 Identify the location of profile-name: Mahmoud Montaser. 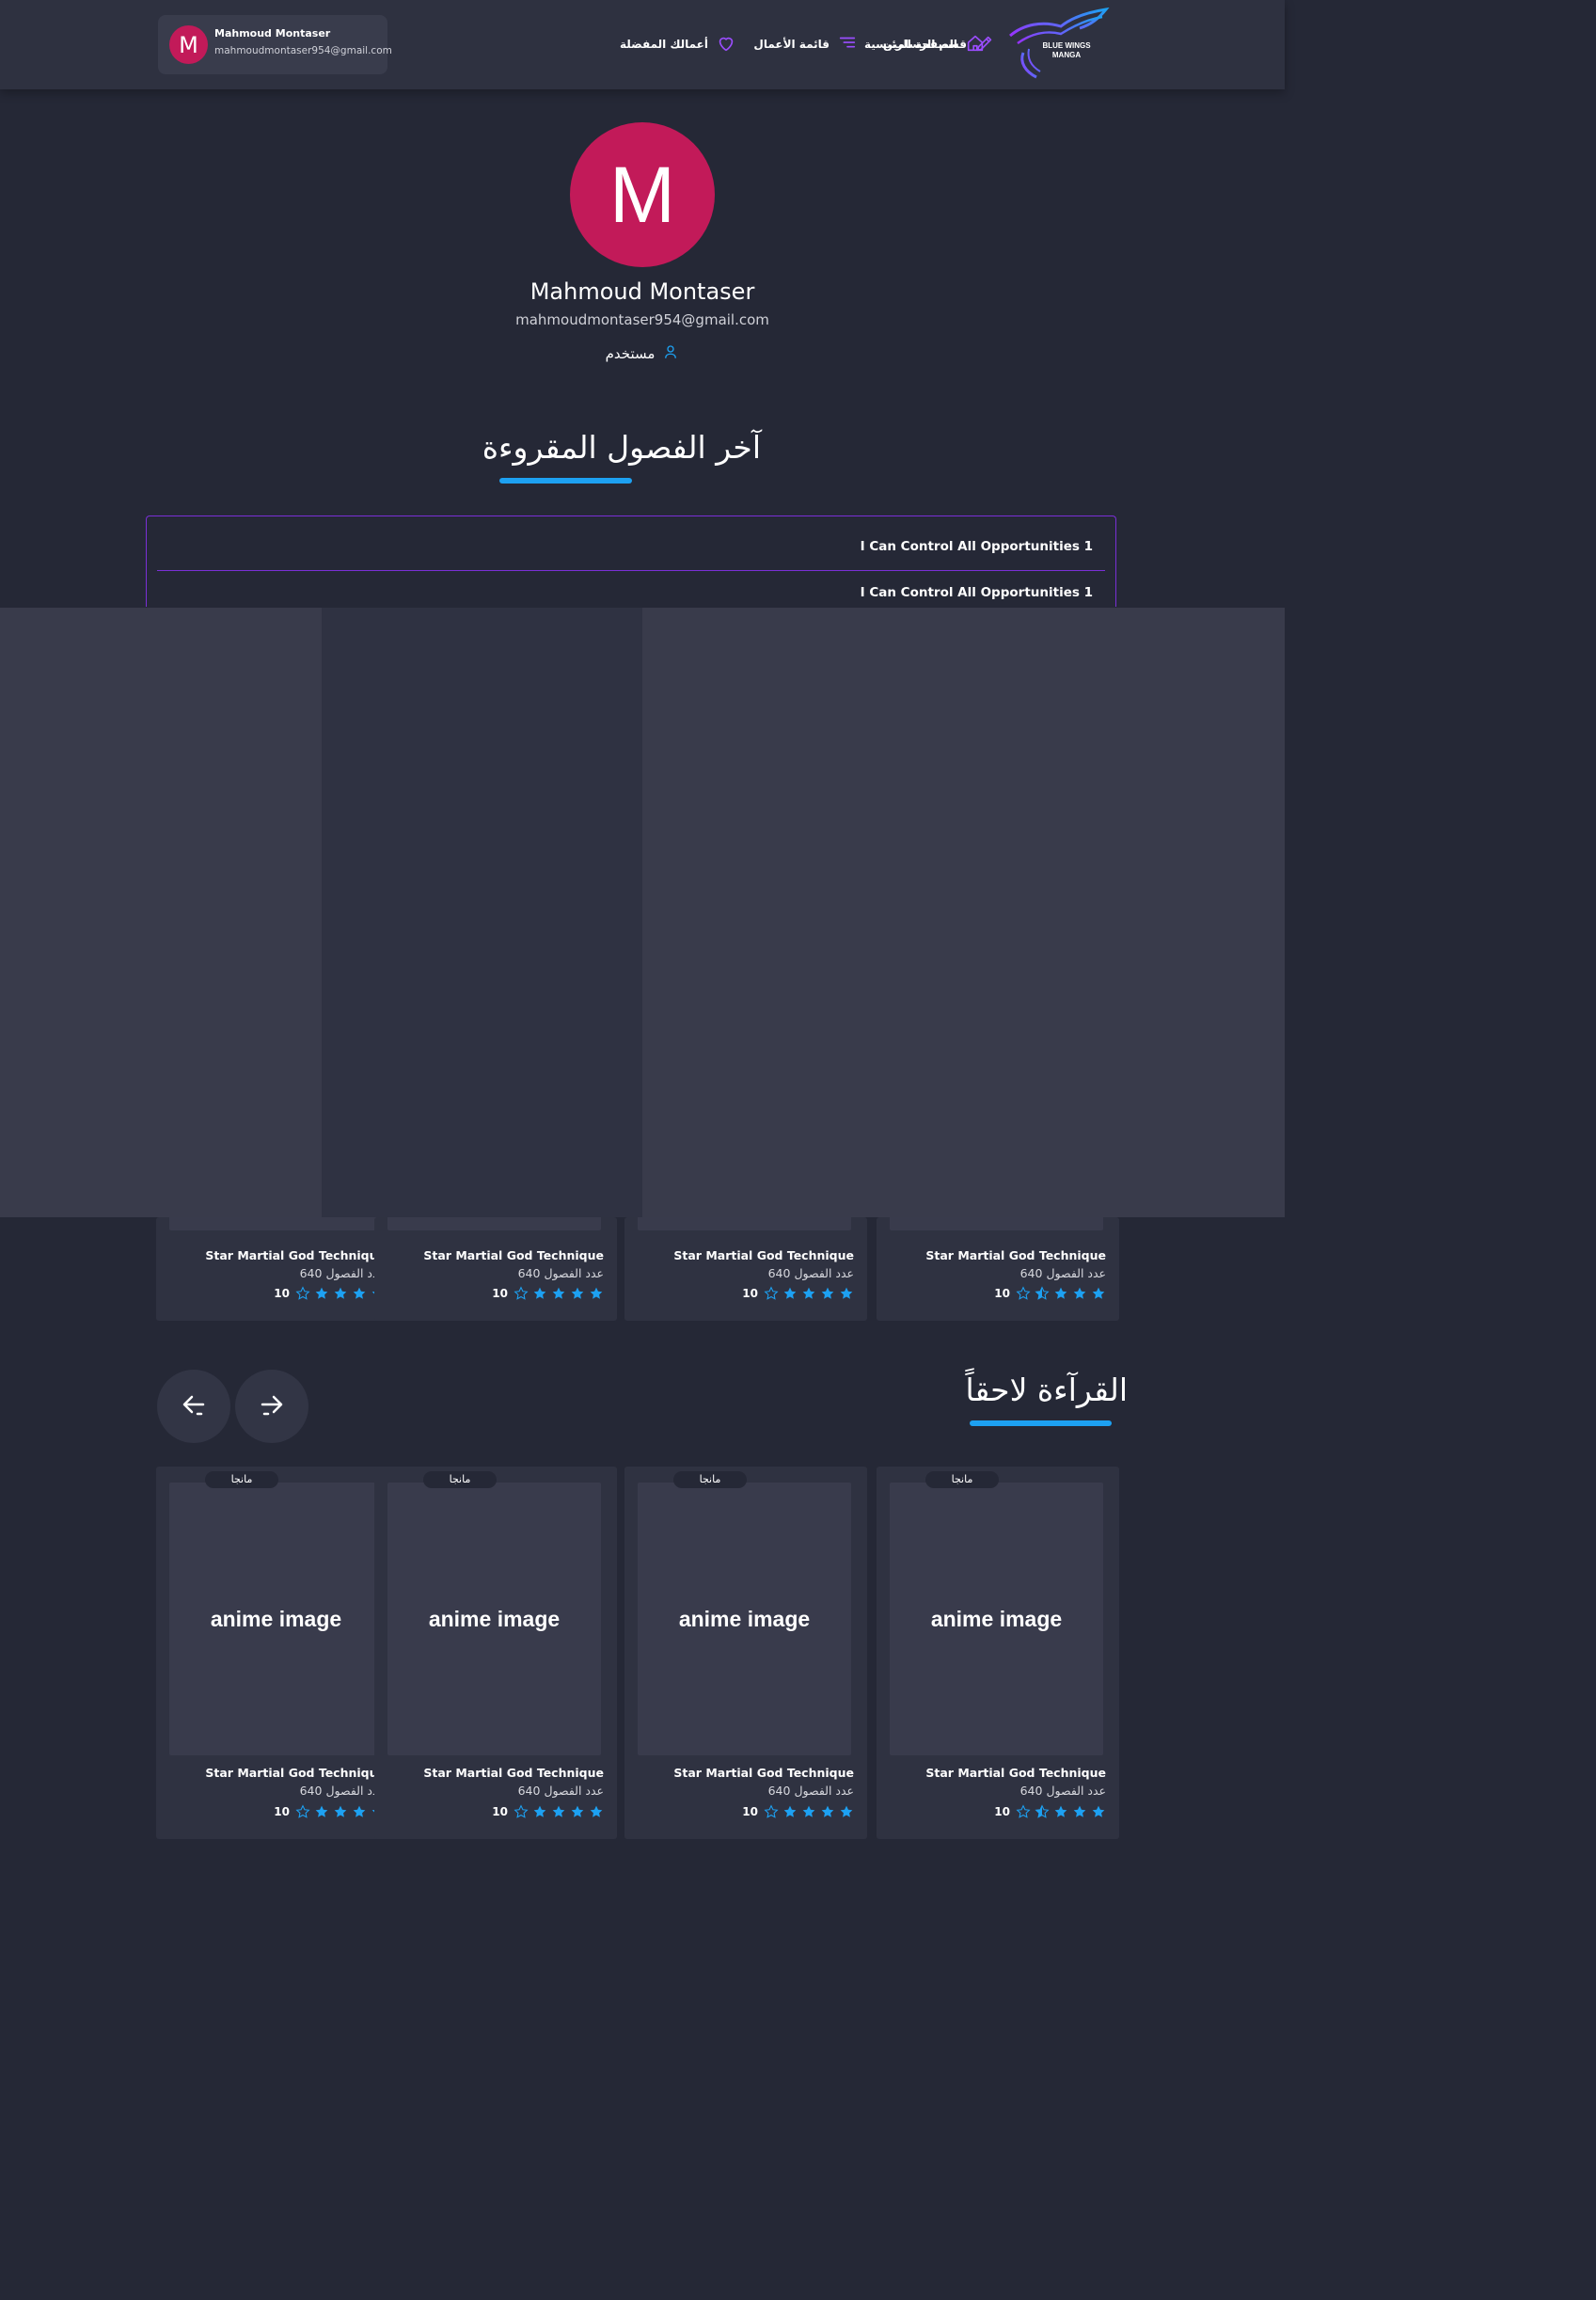
(642, 291).